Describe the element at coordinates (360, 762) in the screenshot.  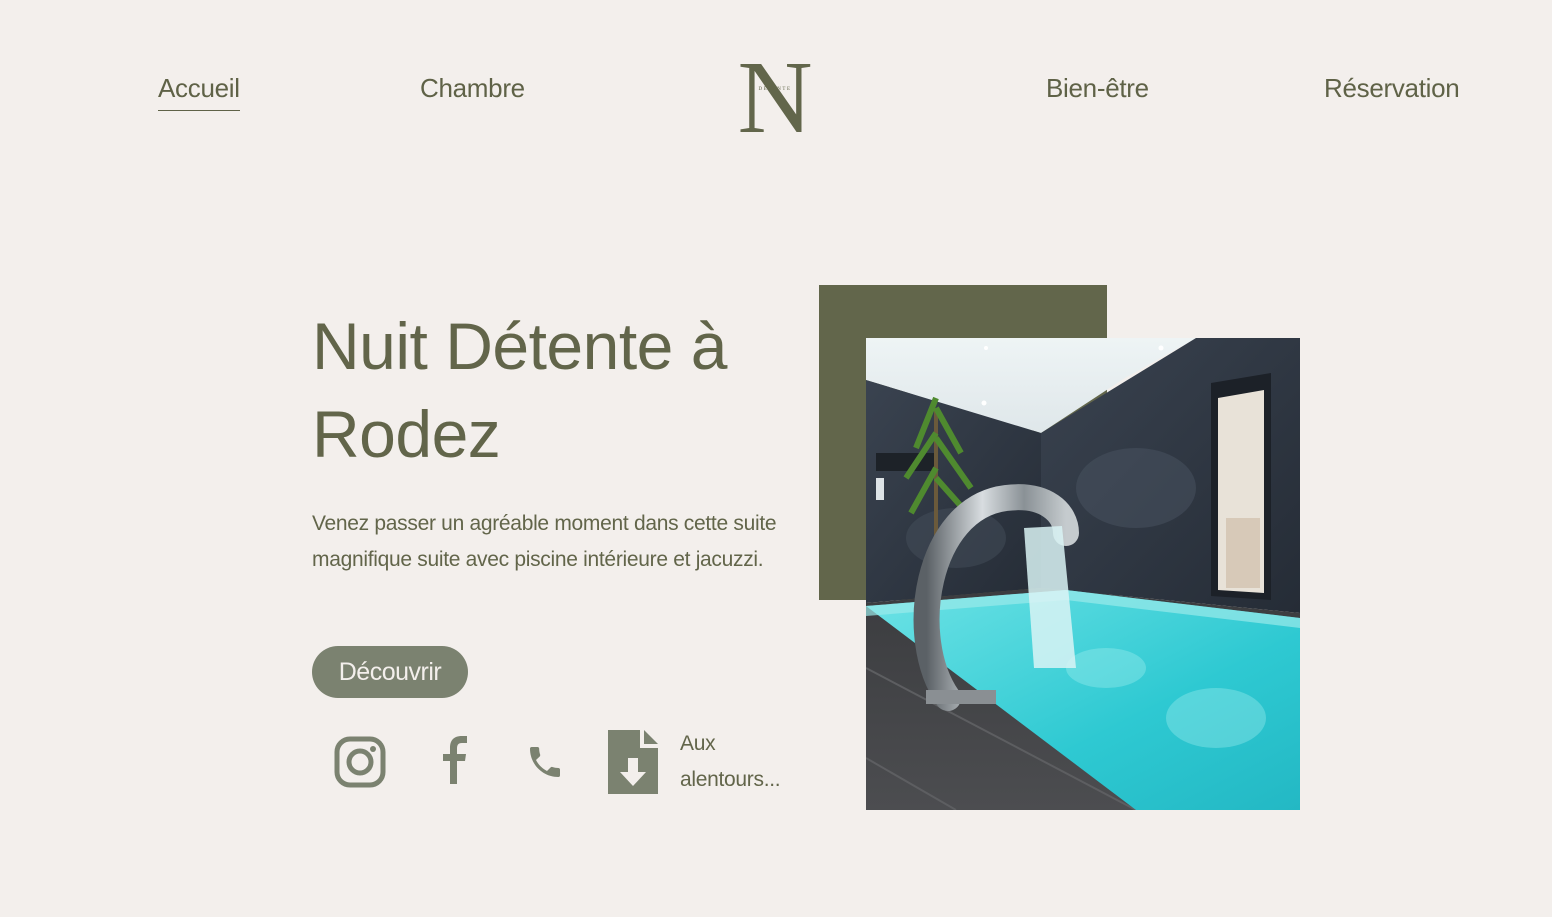
I see `instagram-icon` at that location.